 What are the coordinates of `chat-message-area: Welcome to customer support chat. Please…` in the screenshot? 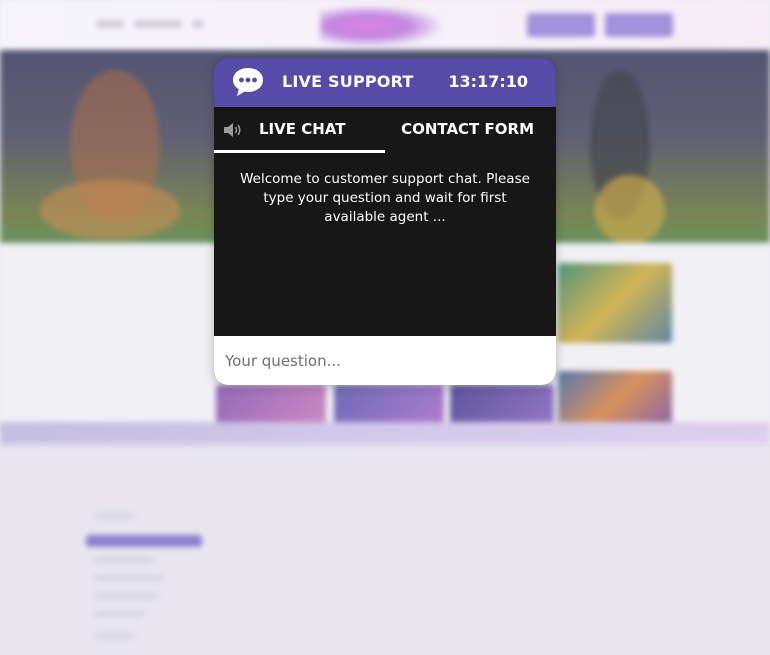 It's located at (385, 244).